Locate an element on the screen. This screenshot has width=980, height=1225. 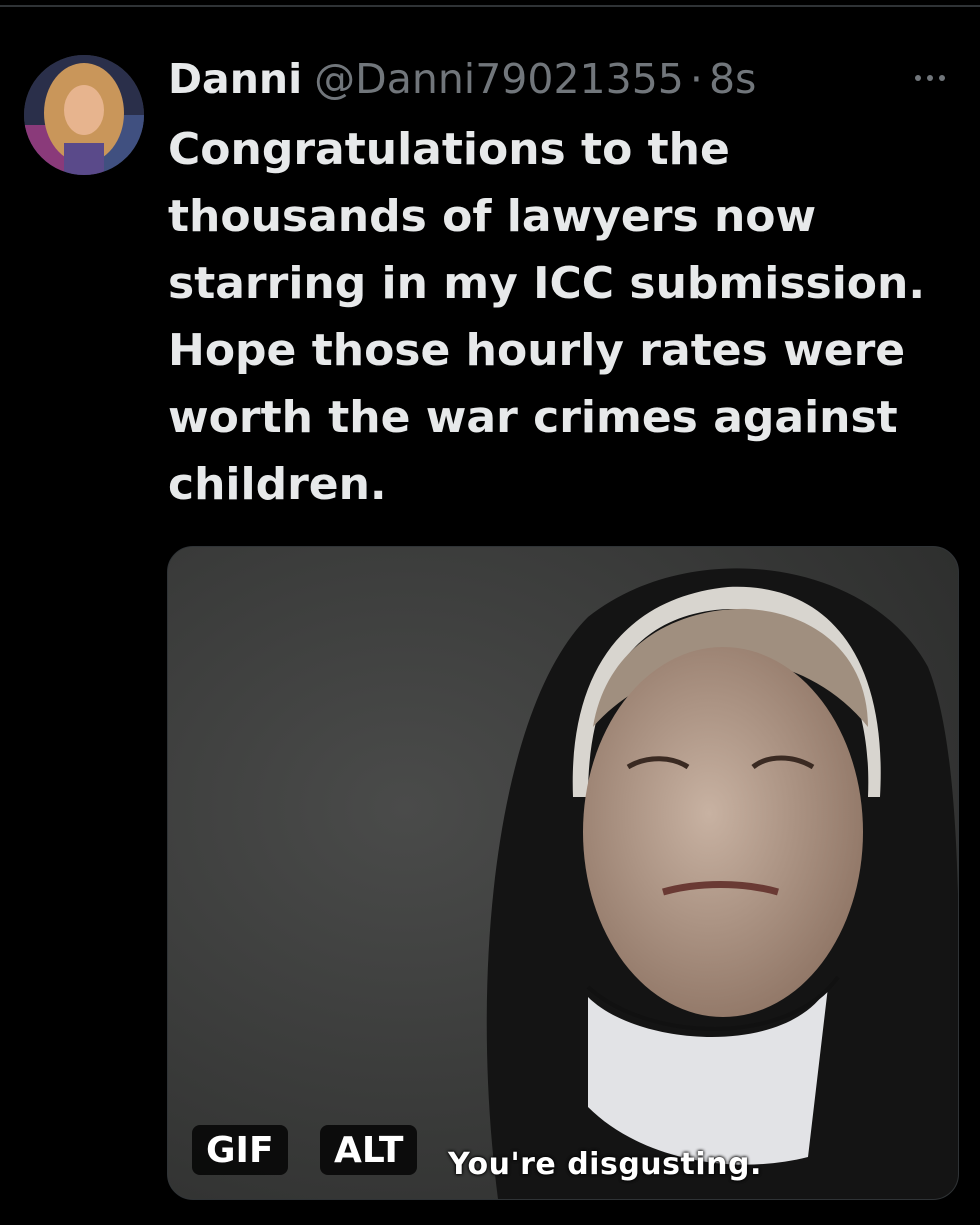
display-name: Danni is located at coordinates (235, 79).